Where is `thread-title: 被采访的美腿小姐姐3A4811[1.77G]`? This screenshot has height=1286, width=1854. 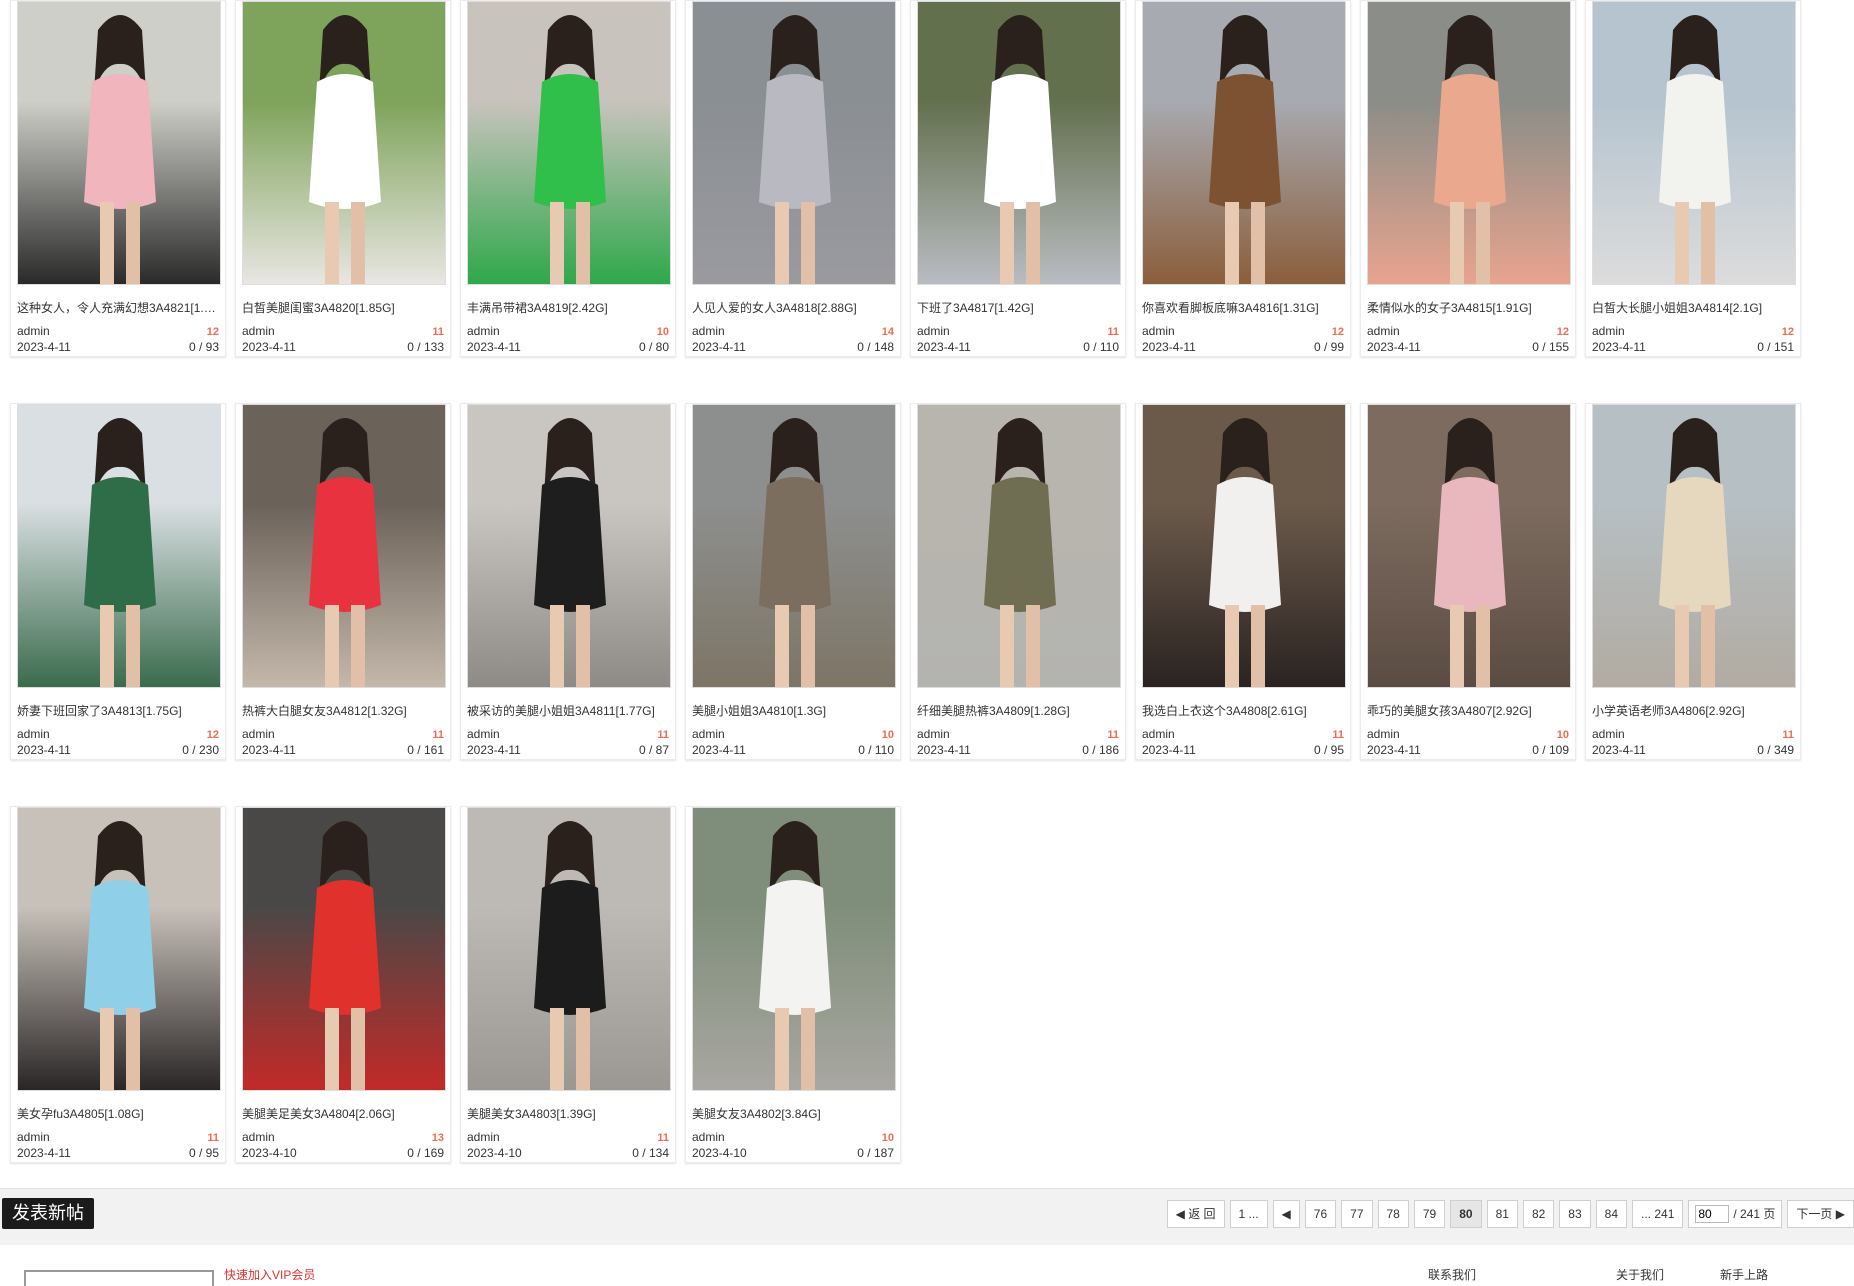 thread-title: 被采访的美腿小姐姐3A4811[1.77G] is located at coordinates (568, 710).